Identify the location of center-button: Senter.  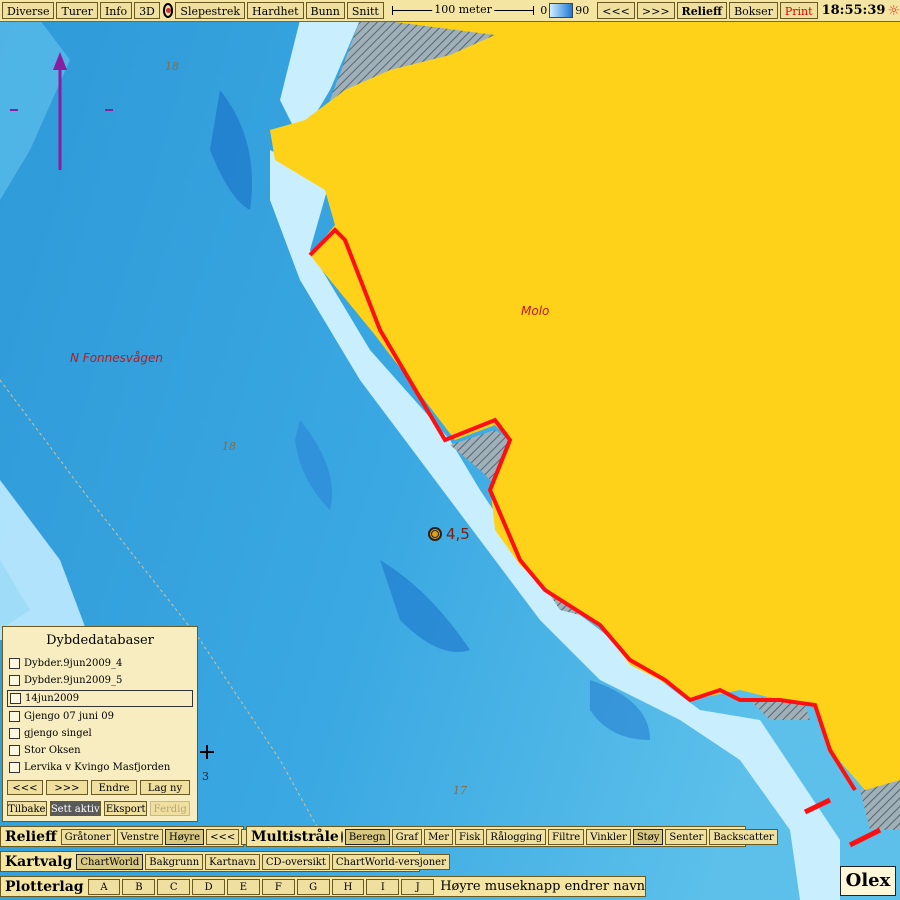
(686, 836).